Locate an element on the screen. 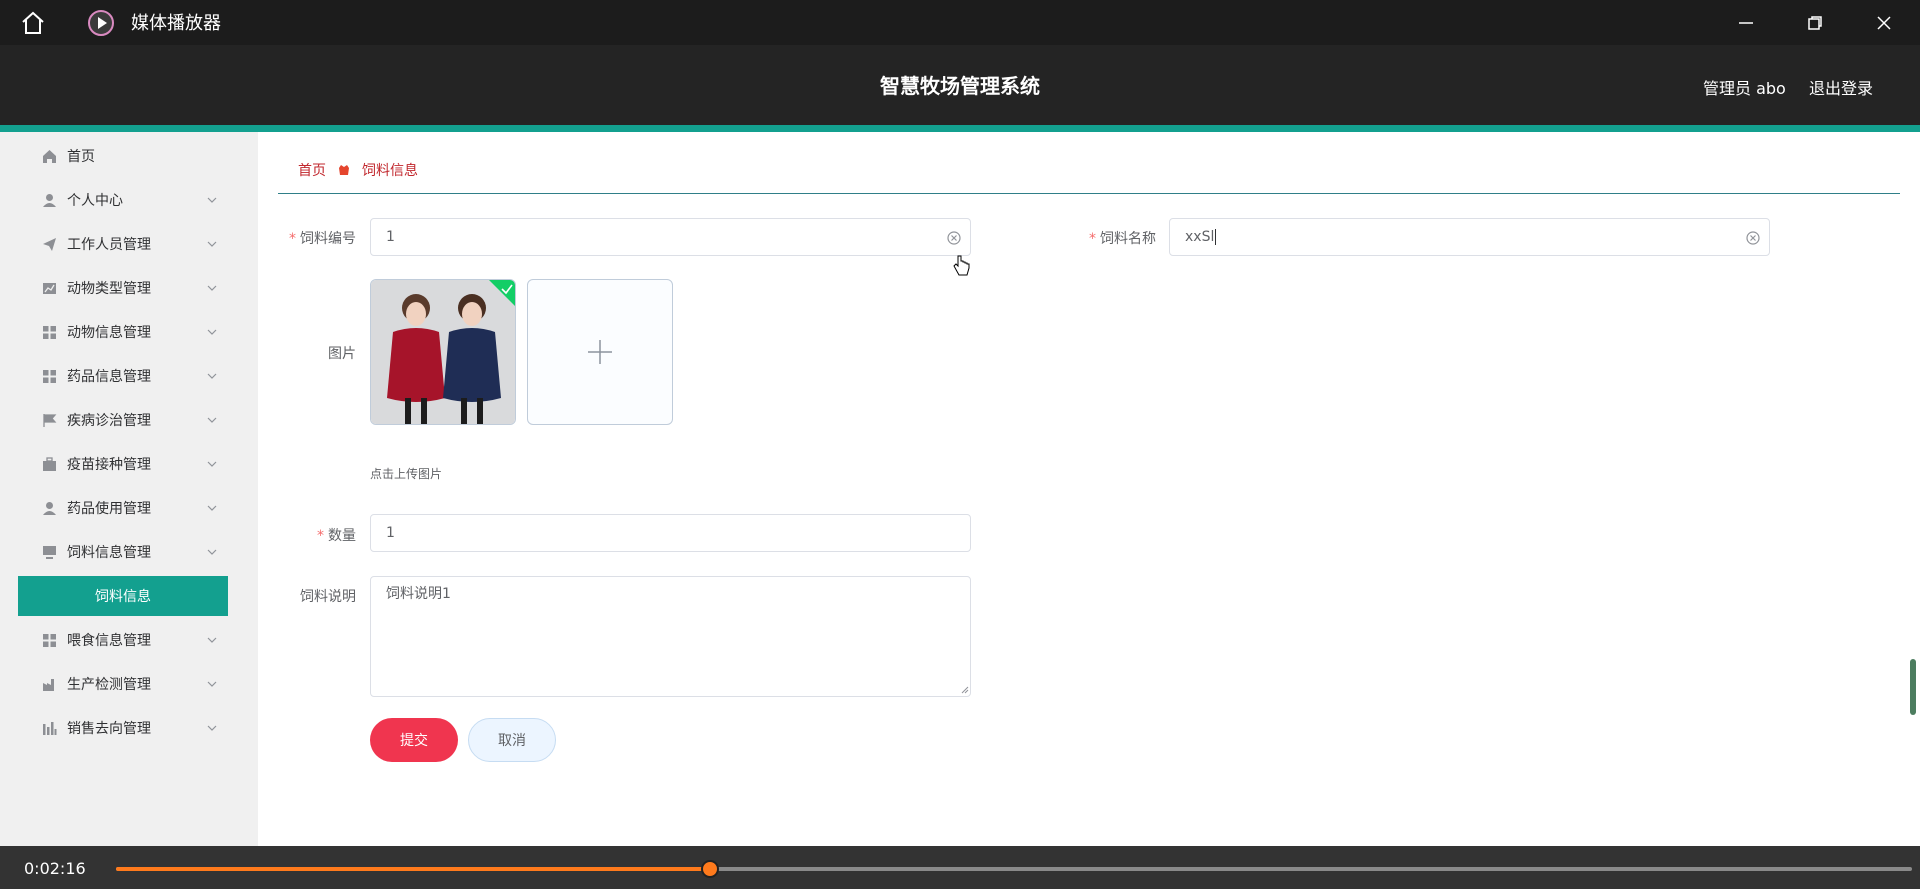  quantity-input: 1 is located at coordinates (670, 533).